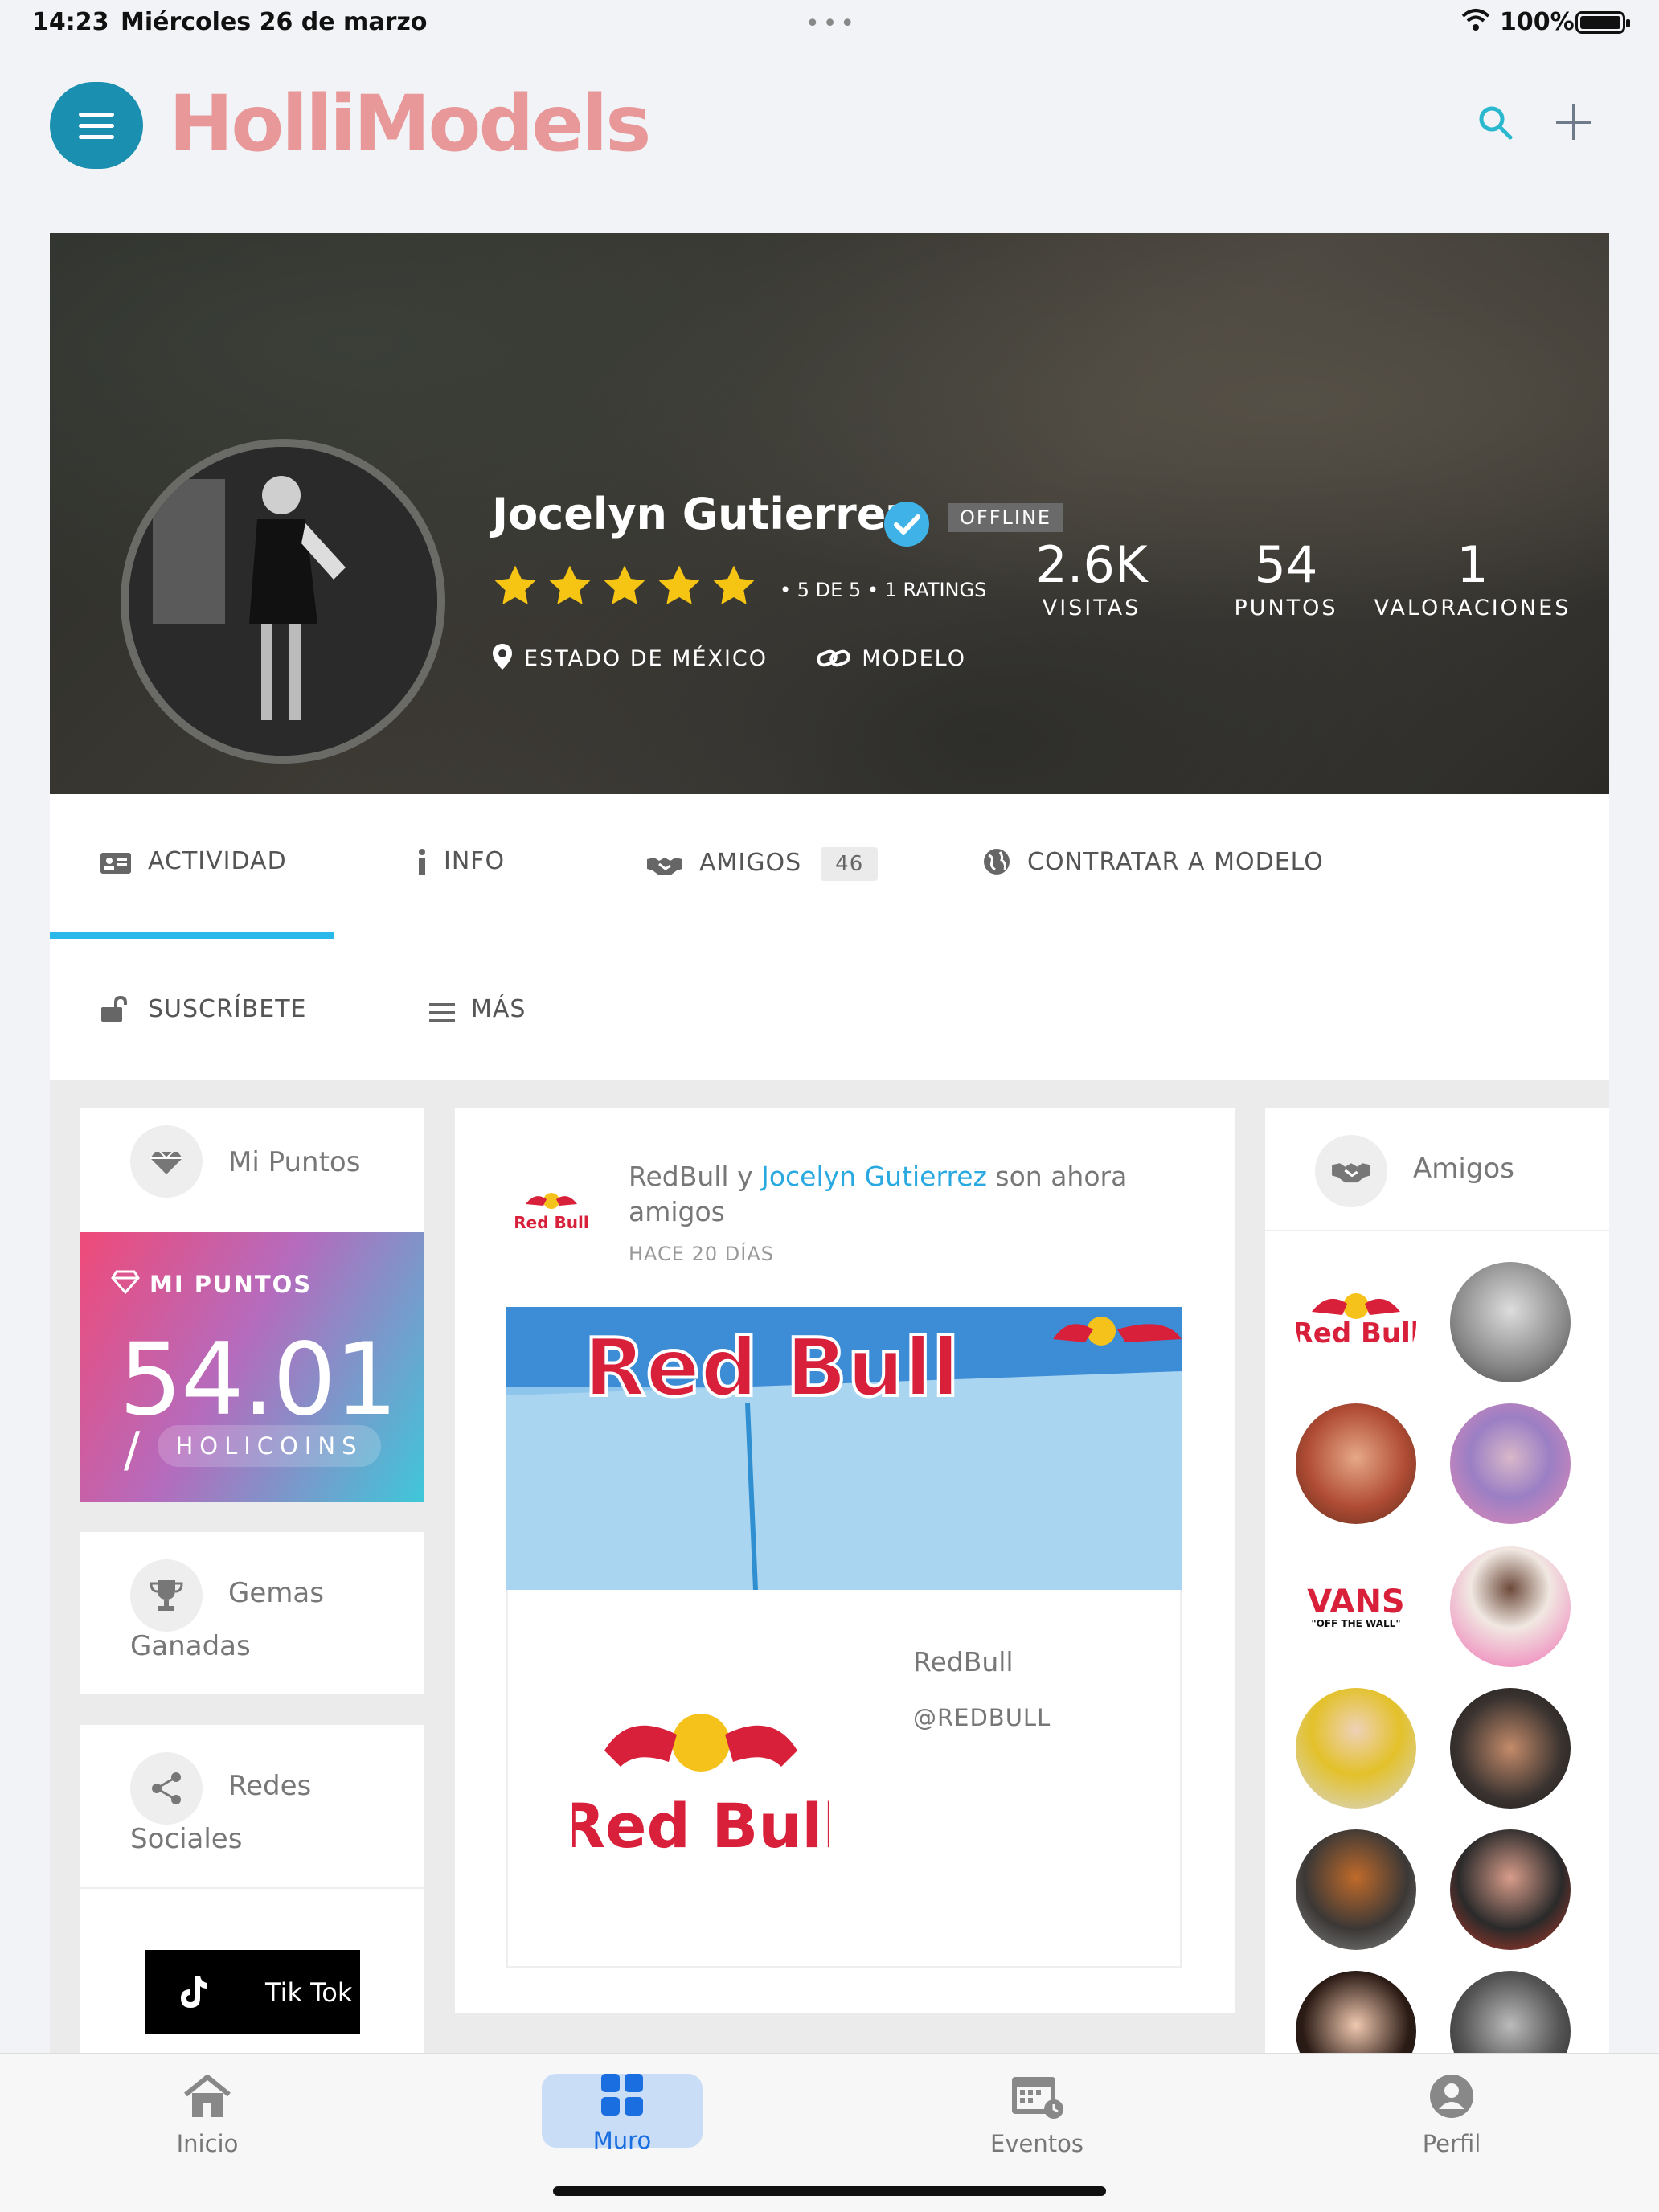 The height and width of the screenshot is (2212, 1659). I want to click on points-slash: /, so click(132, 1450).